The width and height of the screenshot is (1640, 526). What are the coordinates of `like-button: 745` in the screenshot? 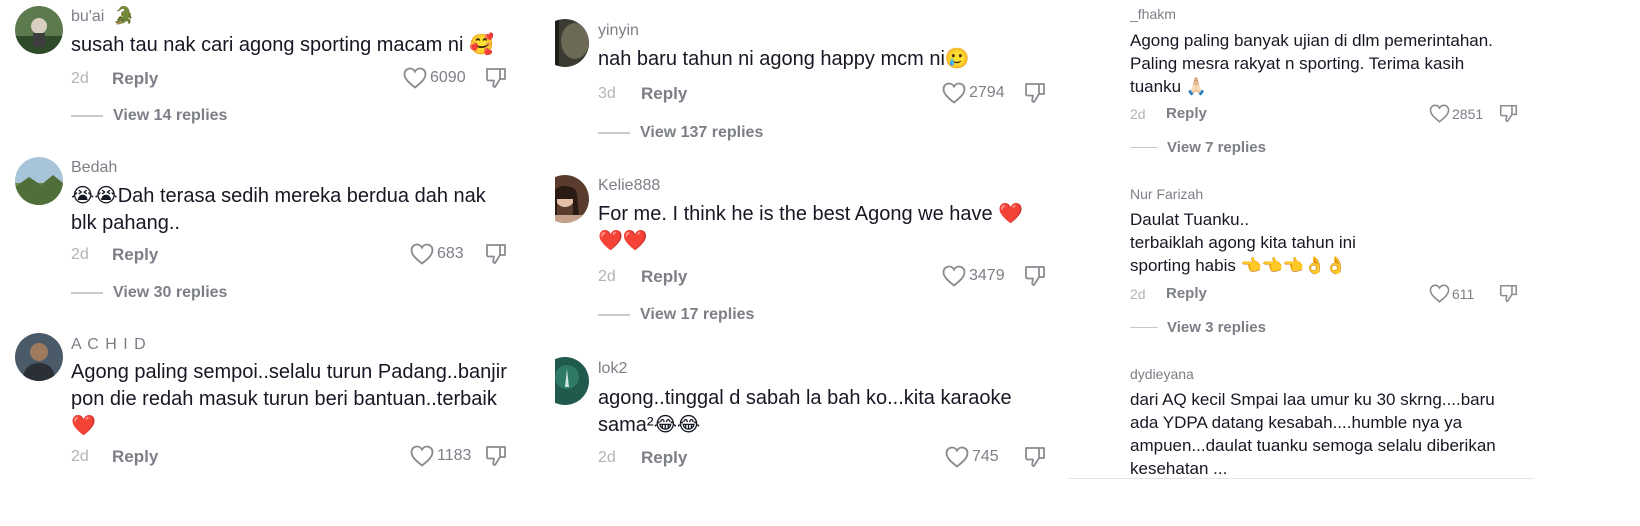 It's located at (972, 457).